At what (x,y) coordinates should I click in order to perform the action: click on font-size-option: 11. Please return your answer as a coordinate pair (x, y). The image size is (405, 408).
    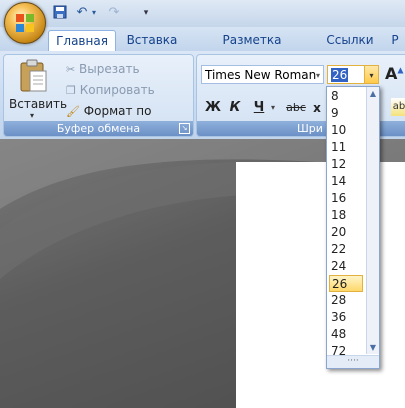
    Looking at the image, I should click on (346, 147).